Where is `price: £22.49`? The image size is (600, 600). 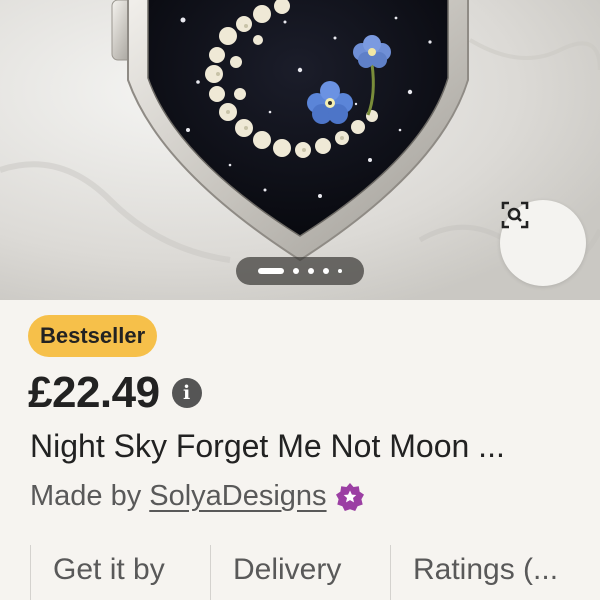 price: £22.49 is located at coordinates (94, 392).